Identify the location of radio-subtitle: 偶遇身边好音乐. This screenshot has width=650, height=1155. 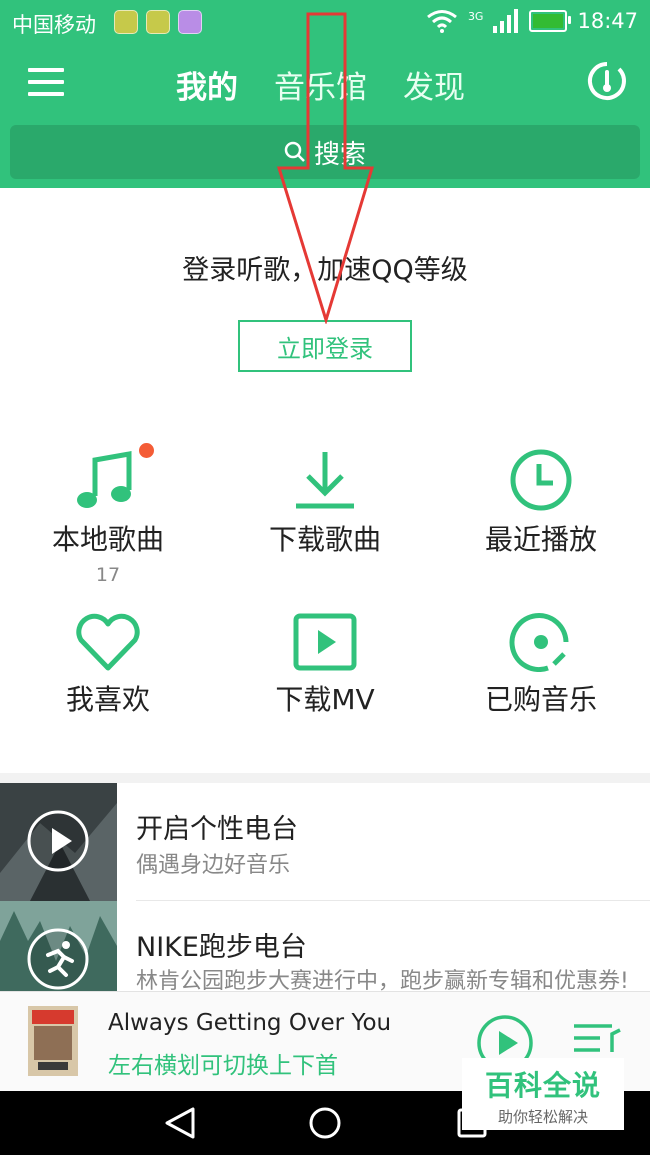
(213, 865).